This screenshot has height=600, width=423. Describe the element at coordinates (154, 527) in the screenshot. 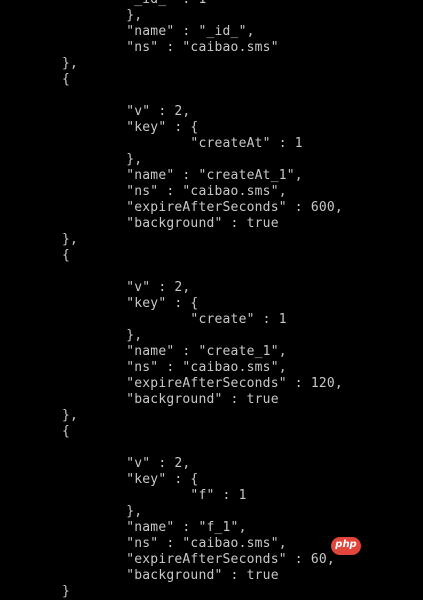

I see `console-line: "name" : "f_1",` at that location.